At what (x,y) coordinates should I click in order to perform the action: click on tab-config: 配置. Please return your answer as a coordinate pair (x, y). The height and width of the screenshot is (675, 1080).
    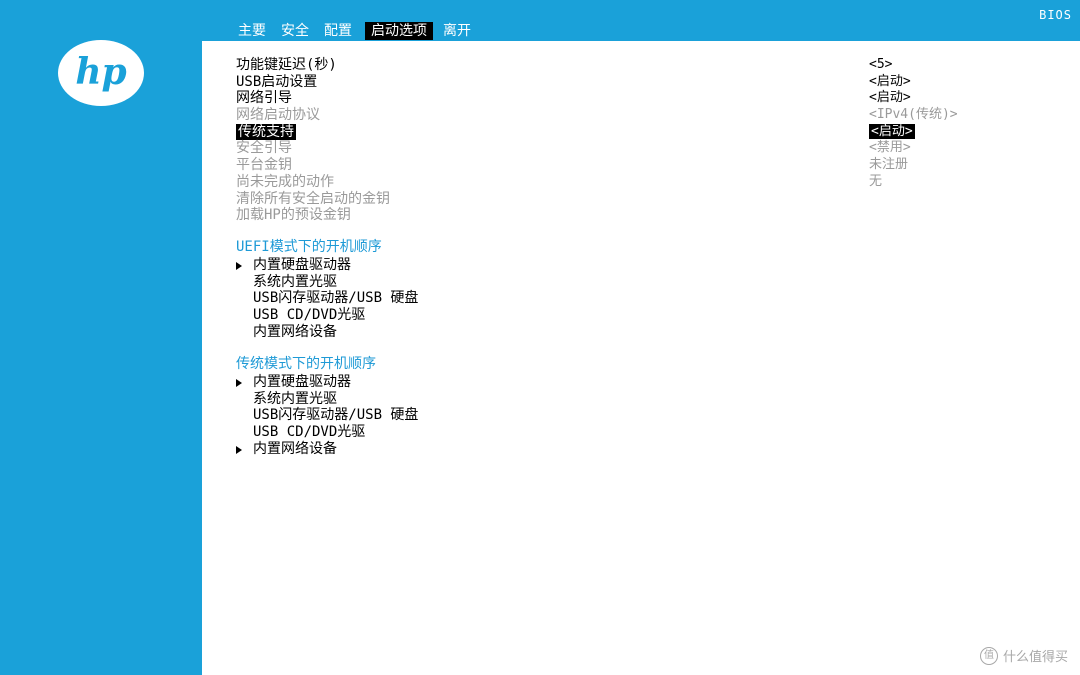
    Looking at the image, I should click on (338, 31).